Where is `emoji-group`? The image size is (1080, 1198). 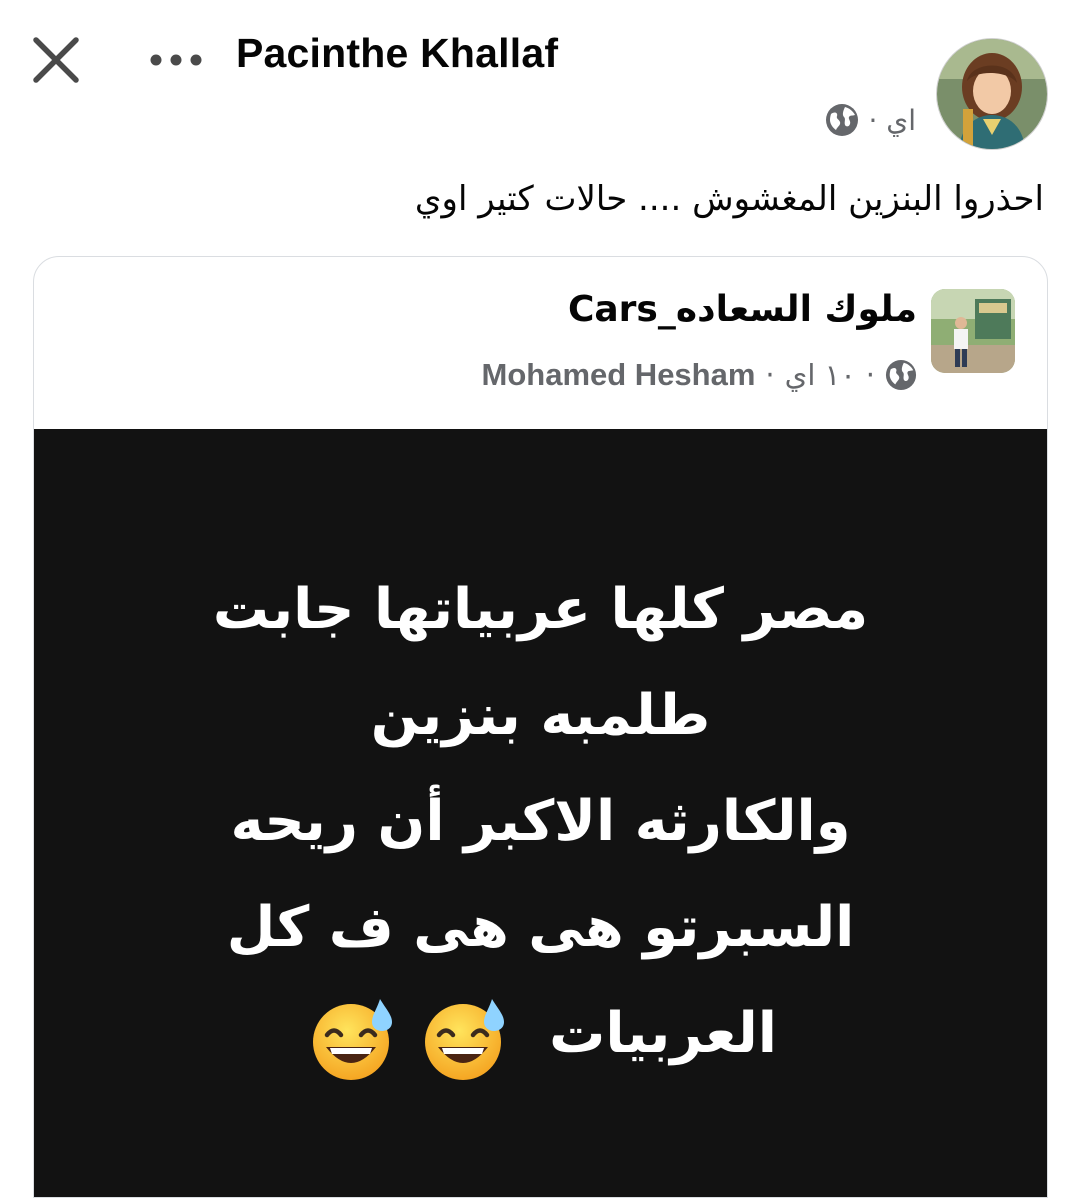
emoji-group is located at coordinates (406, 1037).